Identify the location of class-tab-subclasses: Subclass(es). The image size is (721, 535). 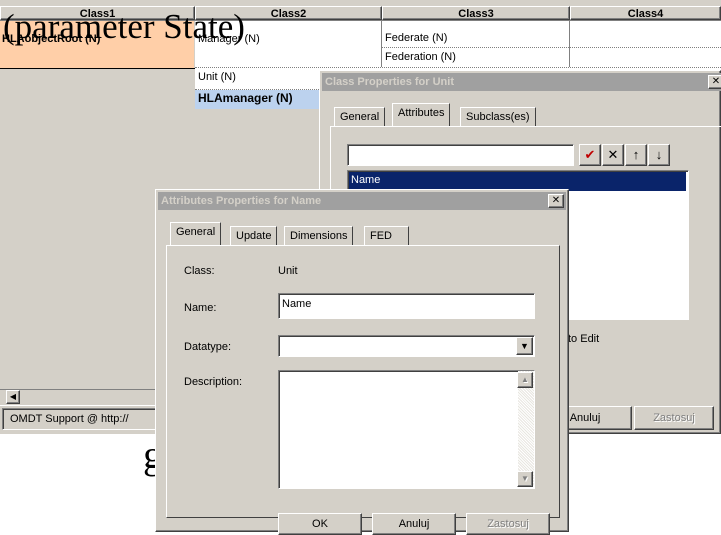
(498, 116).